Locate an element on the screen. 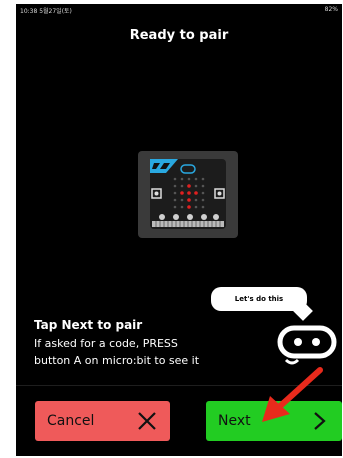  cancel-button: Cancel is located at coordinates (102, 421).